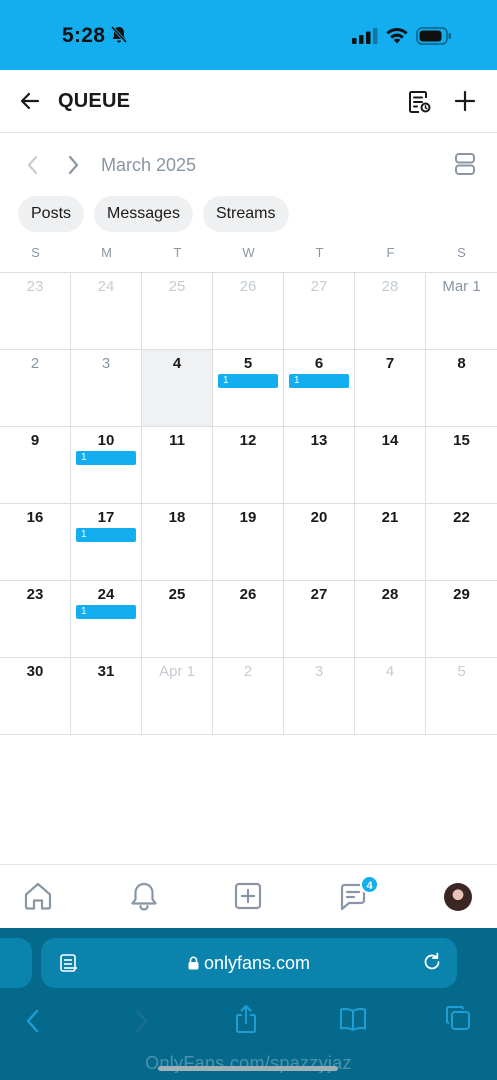 Image resolution: width=497 pixels, height=1080 pixels. I want to click on calendar-day: 24 1, so click(106, 619).